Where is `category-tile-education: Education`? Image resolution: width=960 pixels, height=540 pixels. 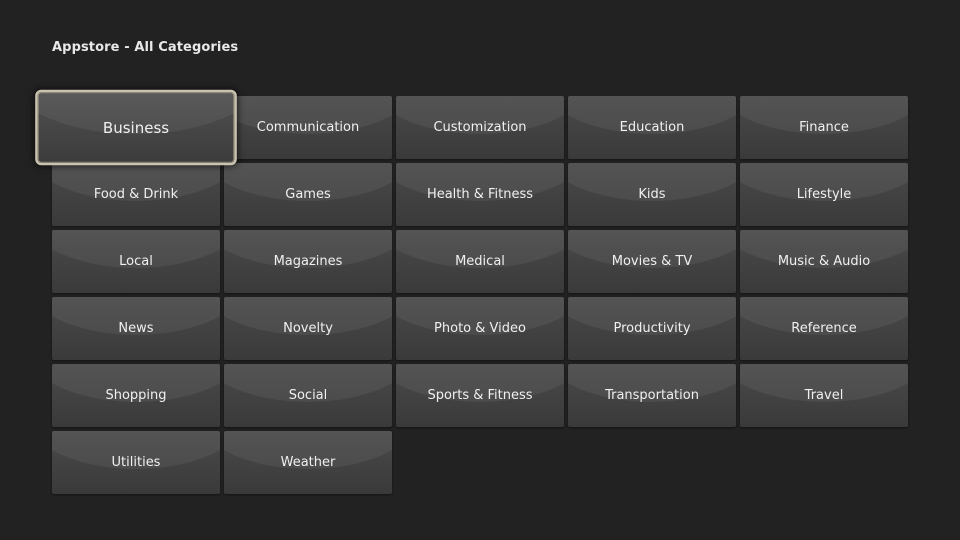 category-tile-education: Education is located at coordinates (652, 127).